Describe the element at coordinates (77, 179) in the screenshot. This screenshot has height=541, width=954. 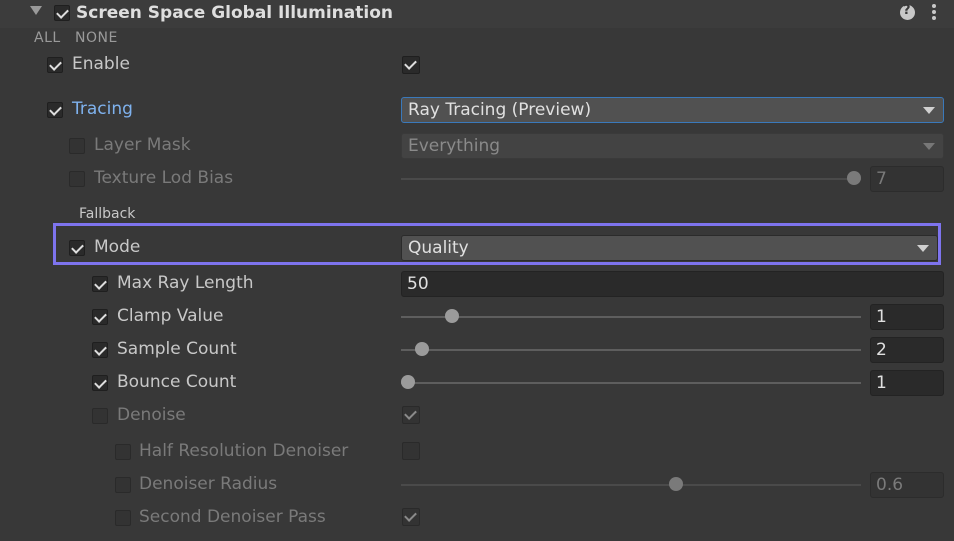
I see `texture-lod-bias-override-checkbox` at that location.